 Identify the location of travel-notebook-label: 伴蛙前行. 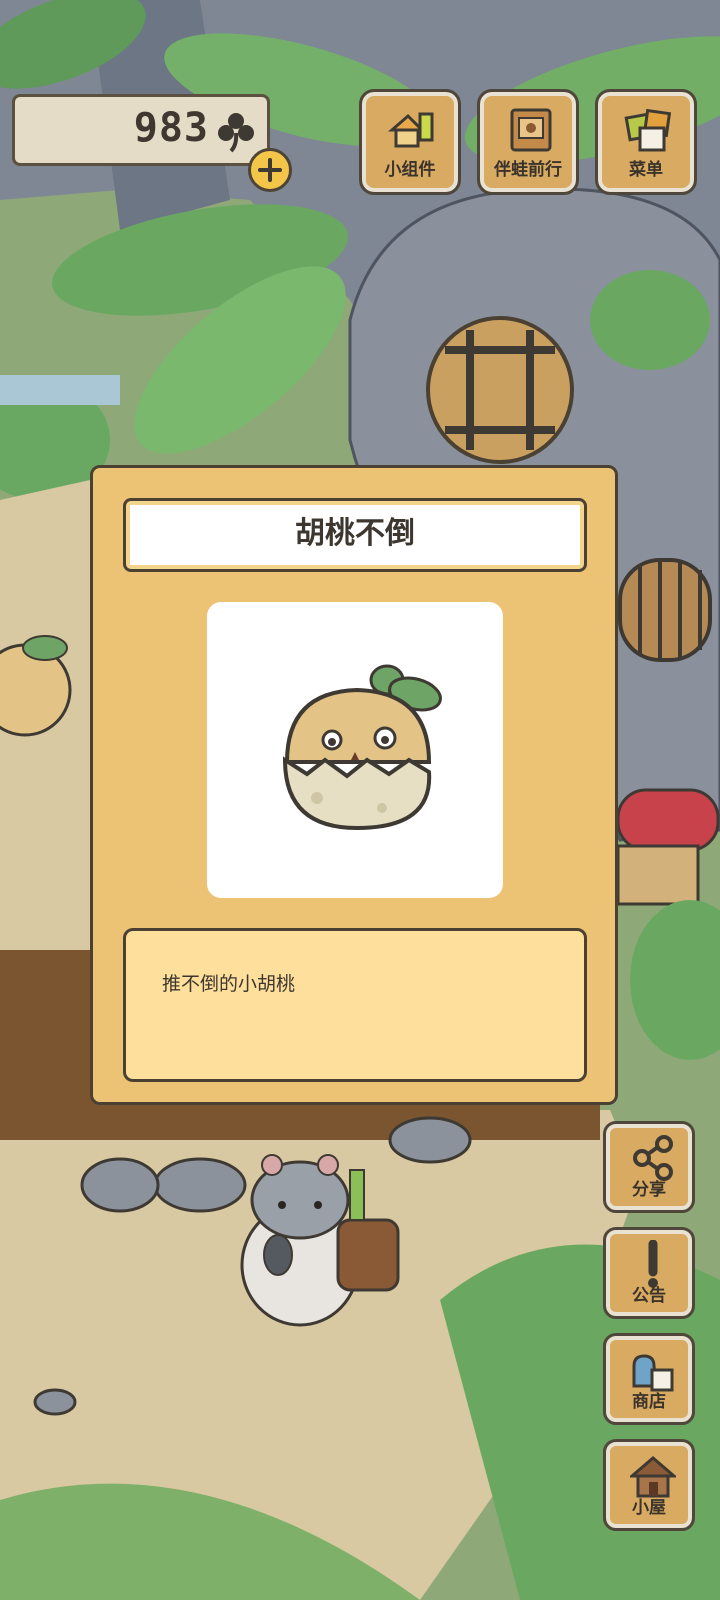
(528, 170).